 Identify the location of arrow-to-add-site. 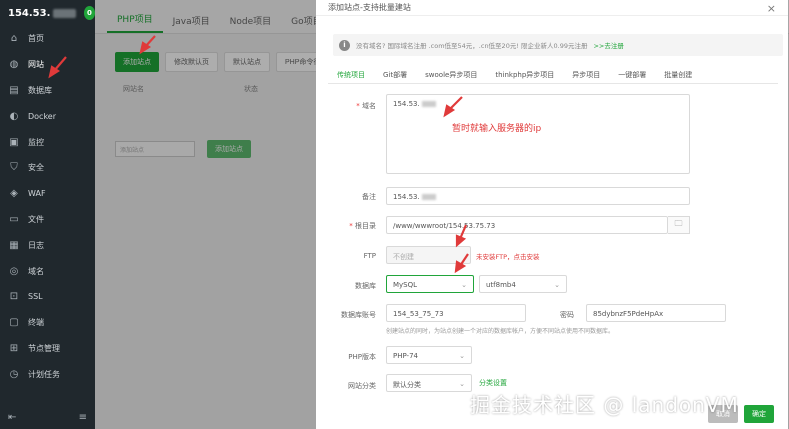
(147, 45).